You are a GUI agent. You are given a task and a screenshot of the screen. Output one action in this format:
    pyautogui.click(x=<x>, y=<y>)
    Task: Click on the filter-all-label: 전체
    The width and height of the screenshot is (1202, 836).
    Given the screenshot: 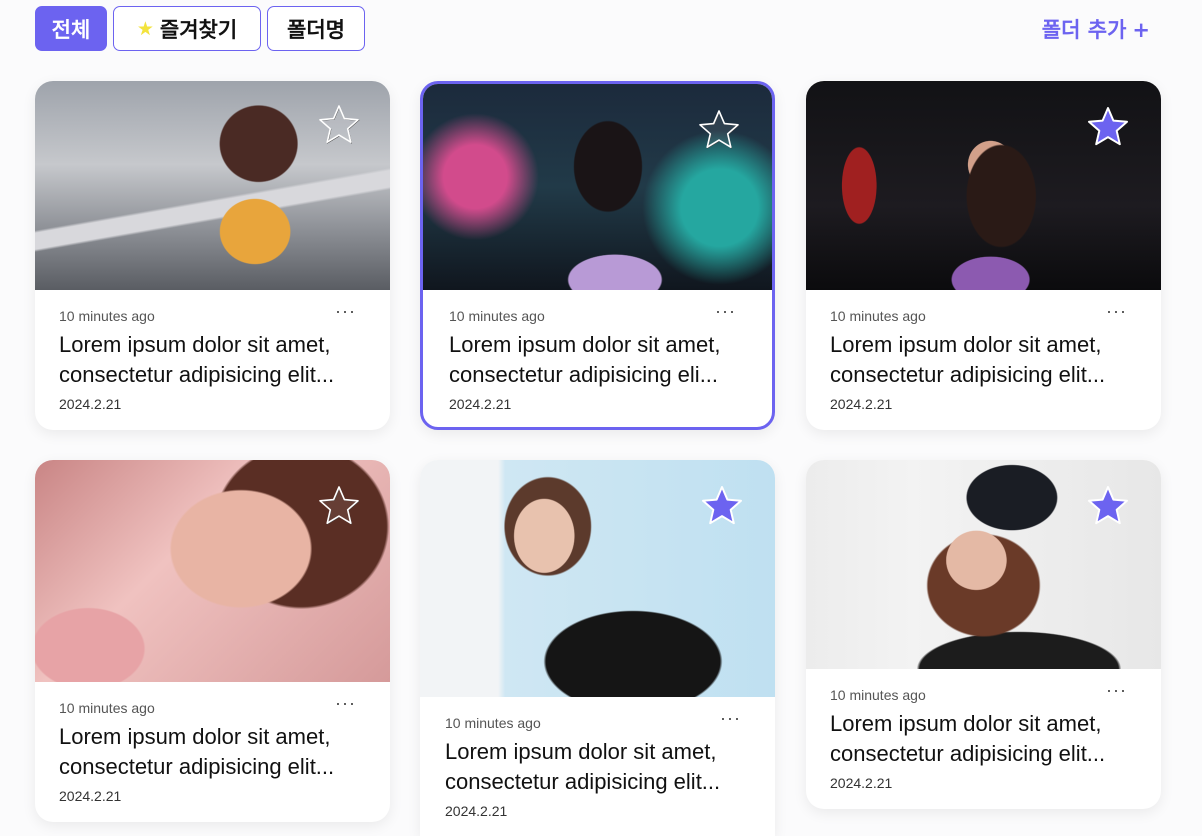 What is the action you would take?
    pyautogui.click(x=71, y=29)
    